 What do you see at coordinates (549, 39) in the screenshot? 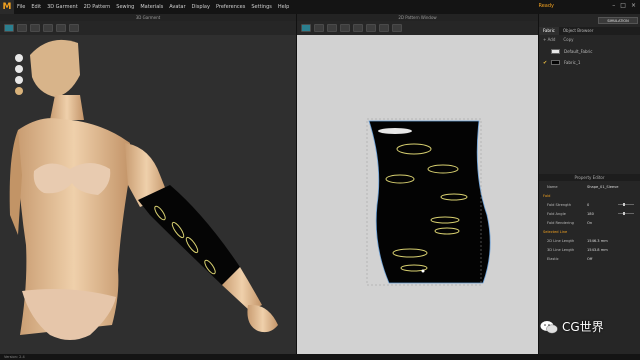
I see `add-fabric-button: + Add` at bounding box center [549, 39].